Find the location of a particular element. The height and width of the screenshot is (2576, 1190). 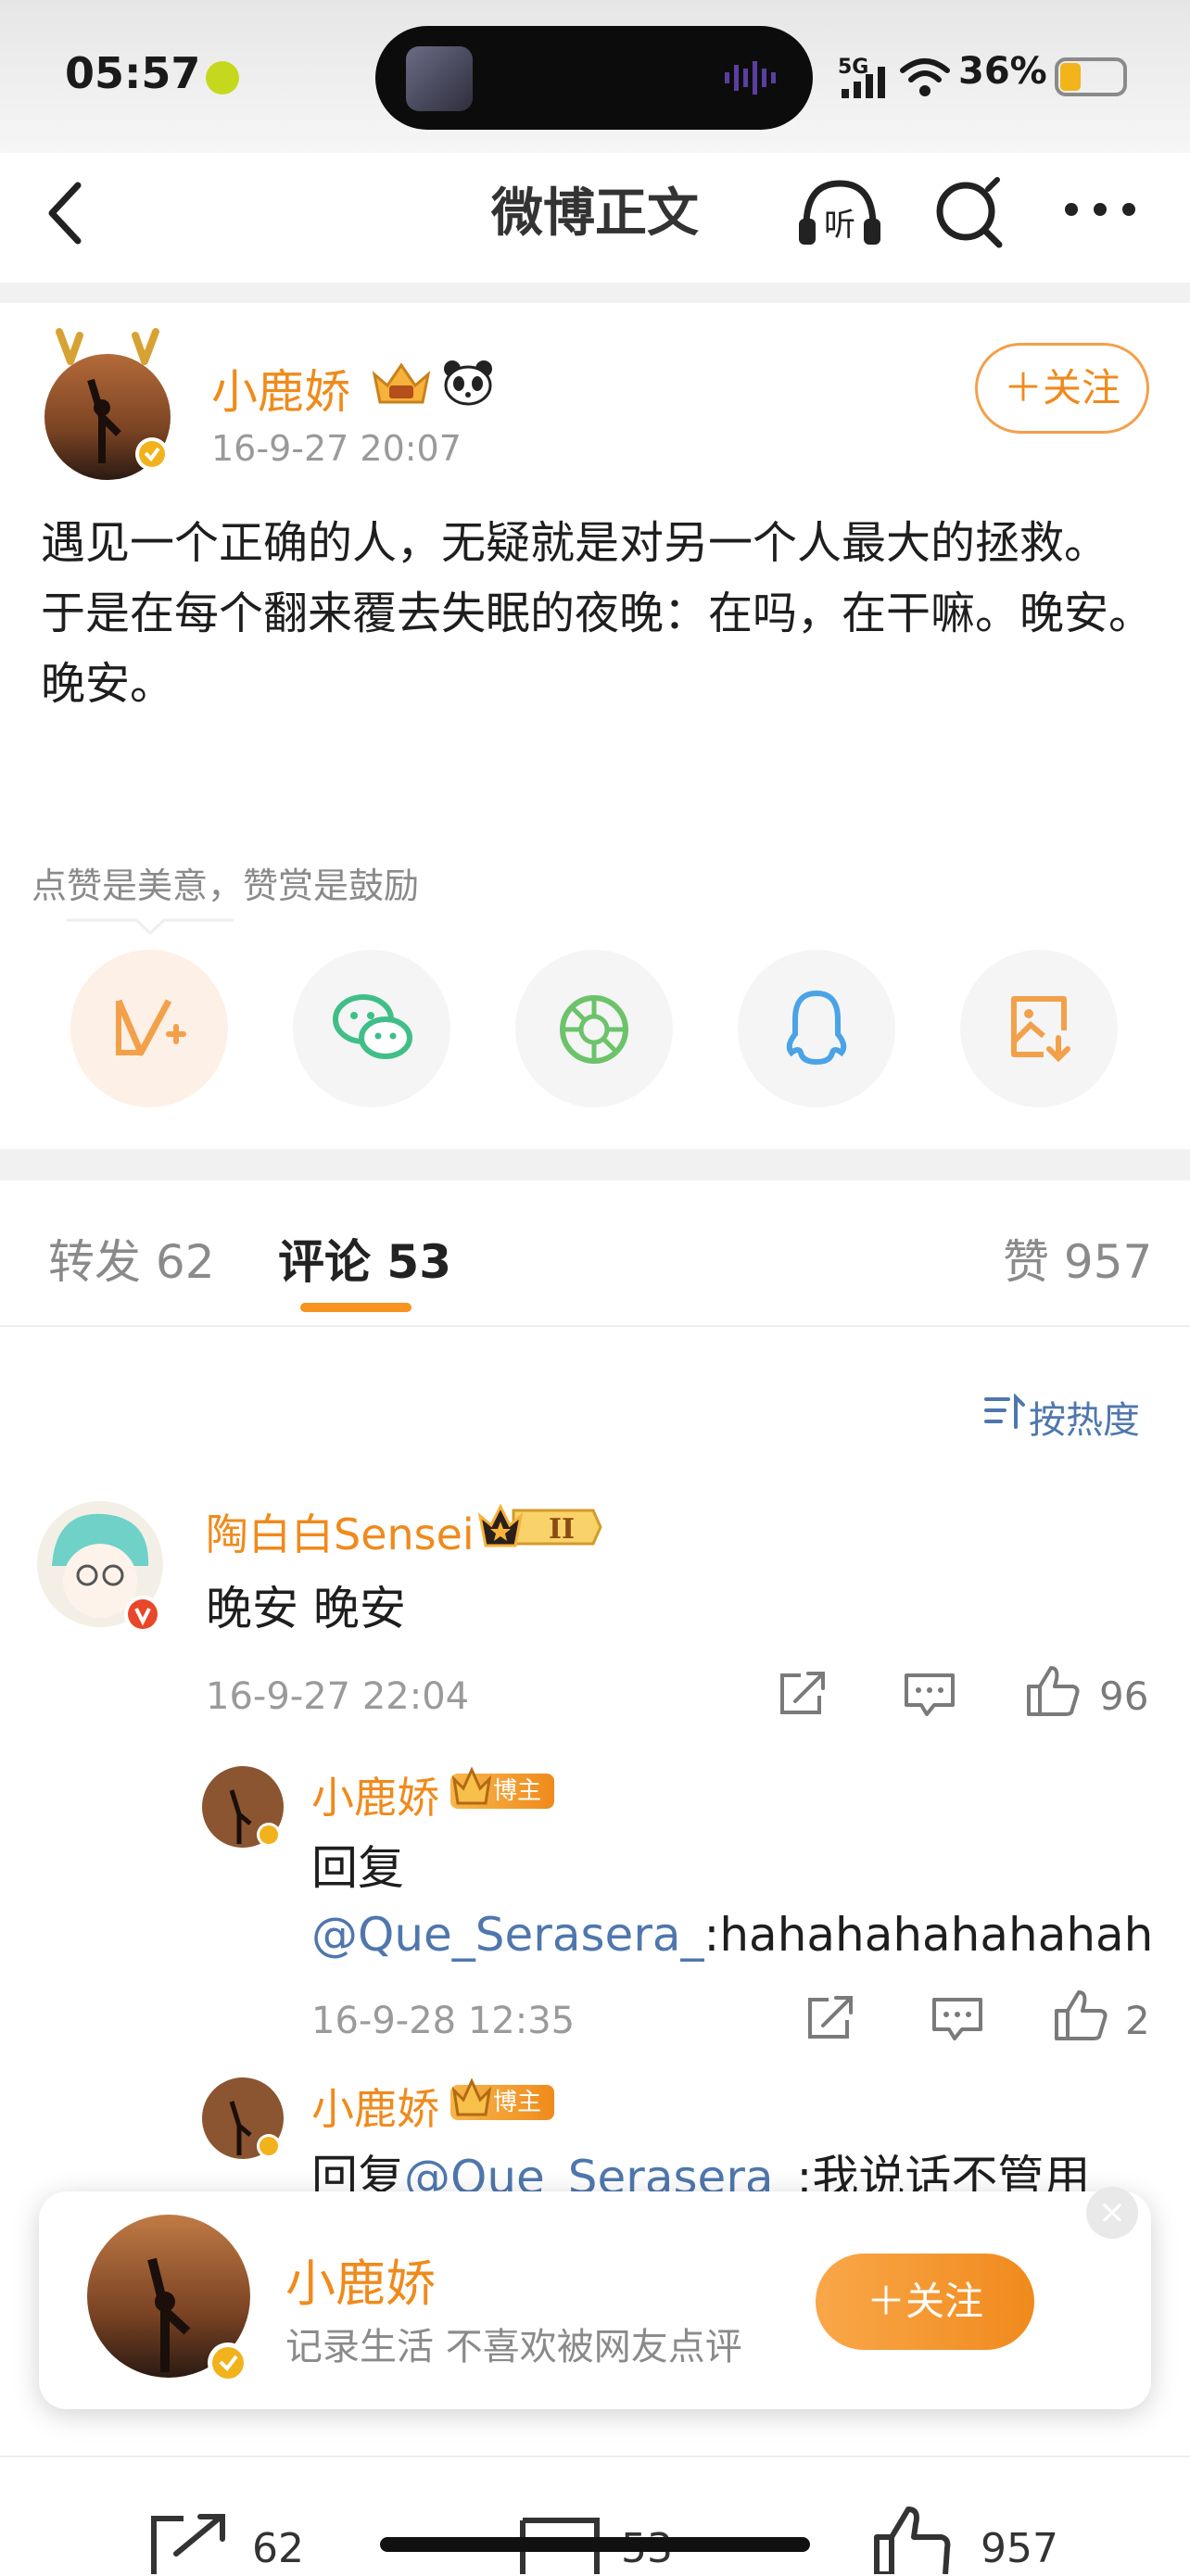

reward-icon is located at coordinates (150, 1027).